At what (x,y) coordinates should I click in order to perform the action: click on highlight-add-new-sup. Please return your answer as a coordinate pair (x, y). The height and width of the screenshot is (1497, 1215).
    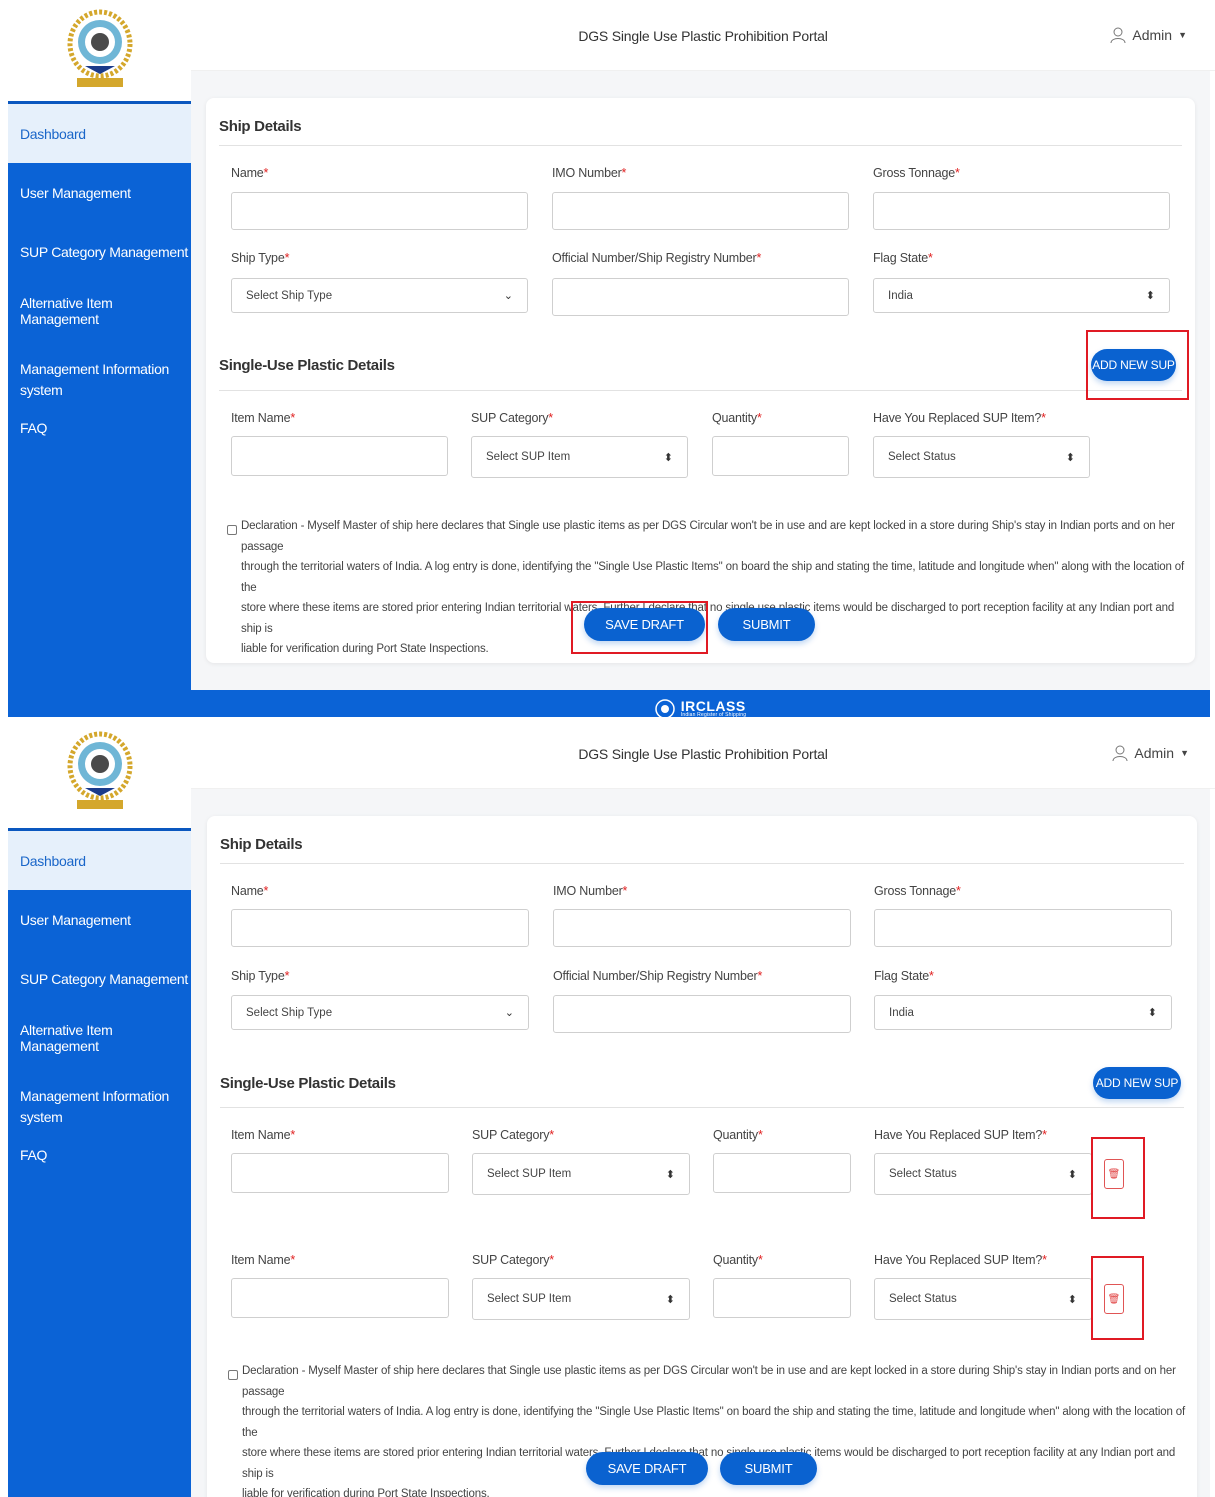
    Looking at the image, I should click on (1137, 365).